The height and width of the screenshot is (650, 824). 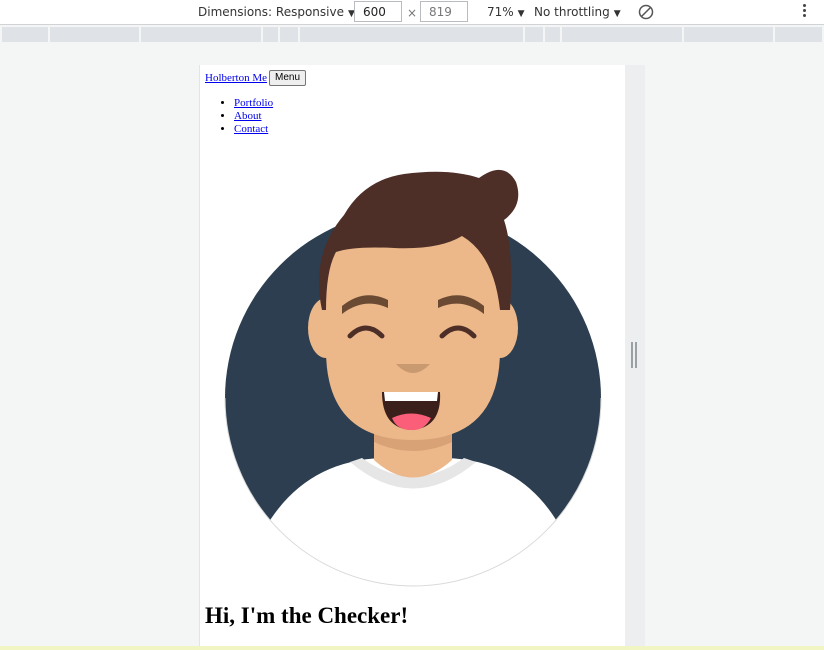 I want to click on media-query-bar, so click(x=412, y=34).